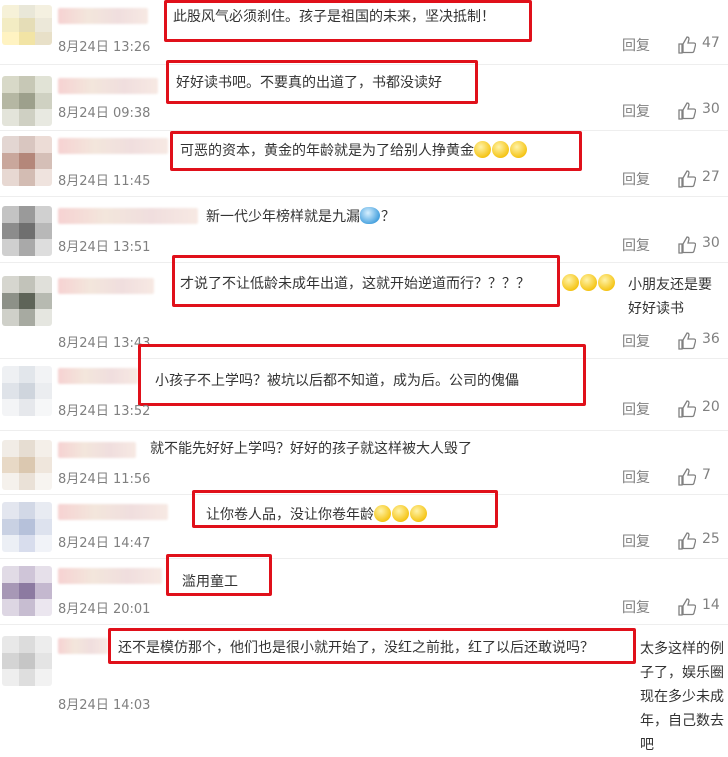 The image size is (728, 757). I want to click on comment-text: 还不是模仿那个，他们也是很小就开始了，没红之前批，红了以后还敢说吗？, so click(356, 648).